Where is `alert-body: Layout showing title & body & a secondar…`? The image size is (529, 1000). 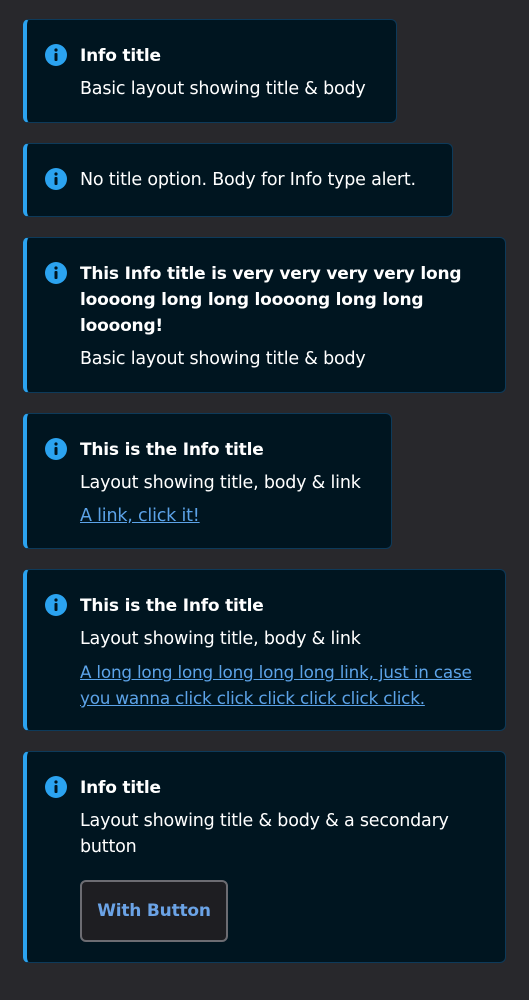
alert-body: Layout showing title & body & a secondar… is located at coordinates (264, 834).